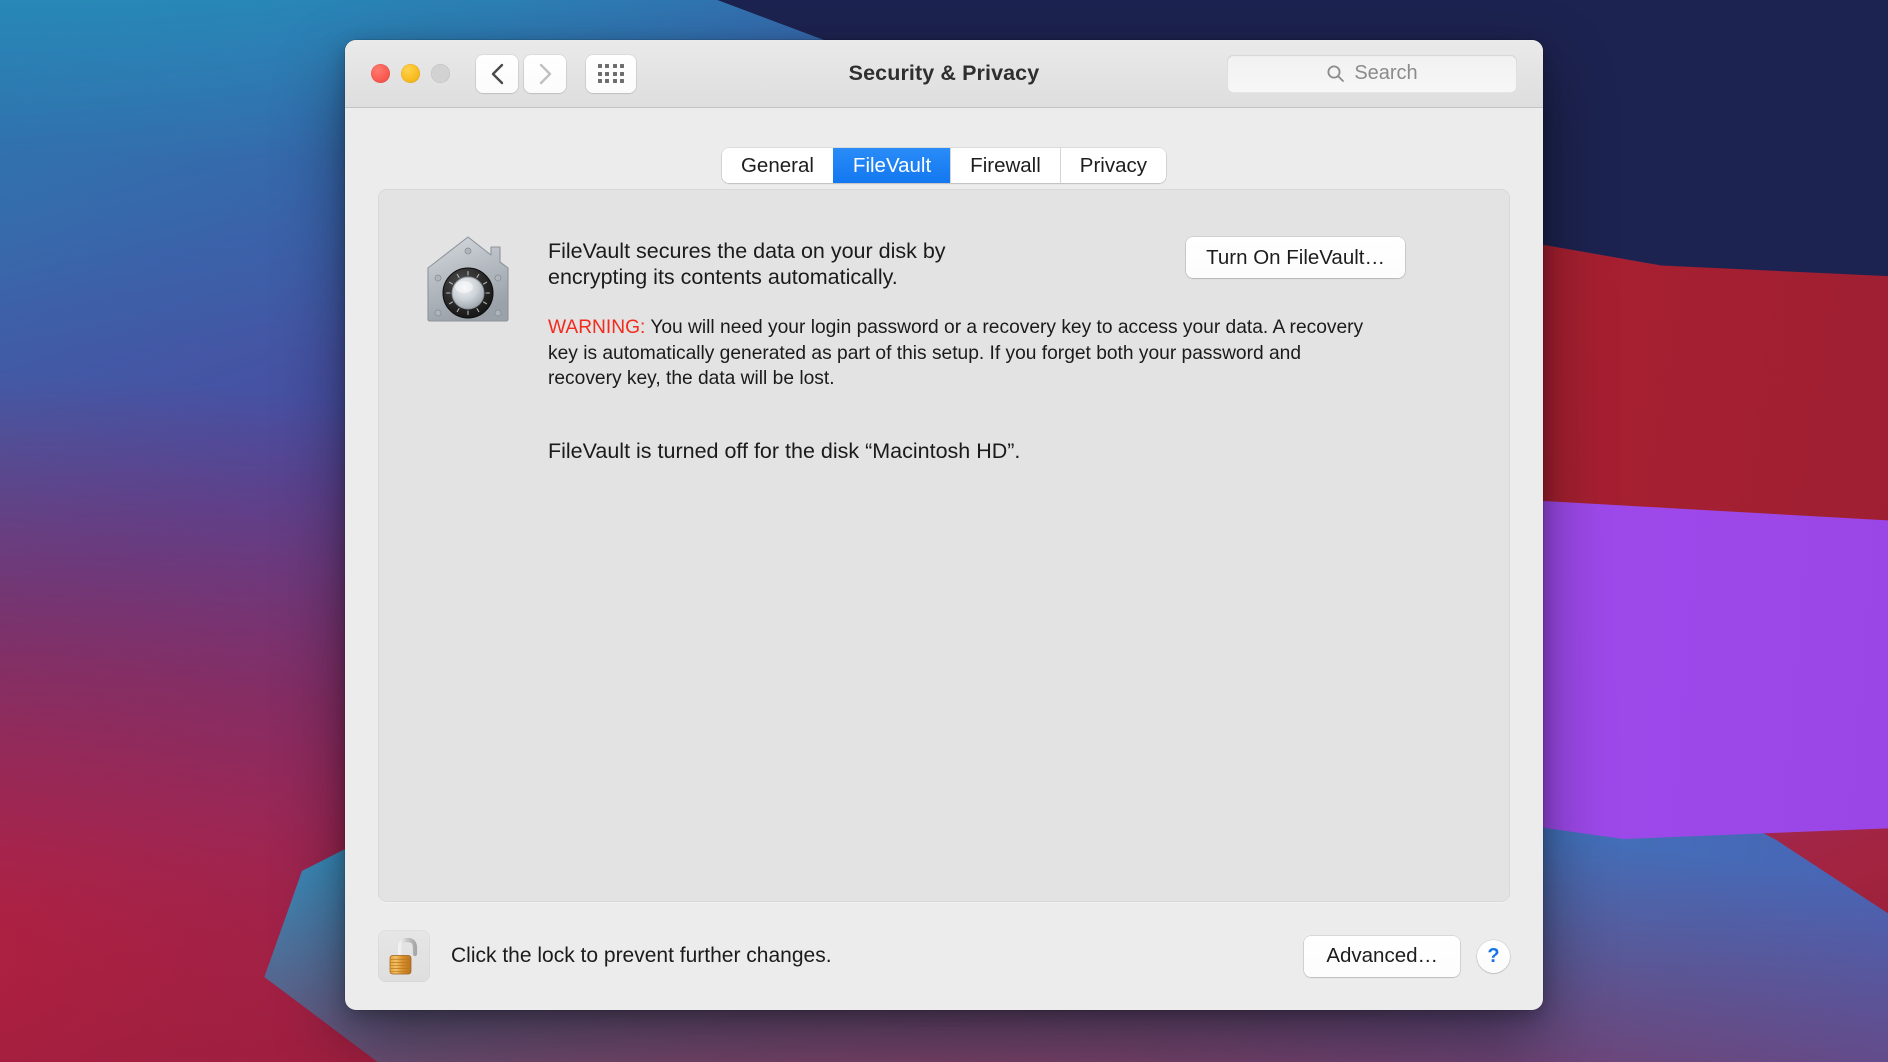 Image resolution: width=1888 pixels, height=1062 pixels. I want to click on lock-toggle-button, so click(404, 956).